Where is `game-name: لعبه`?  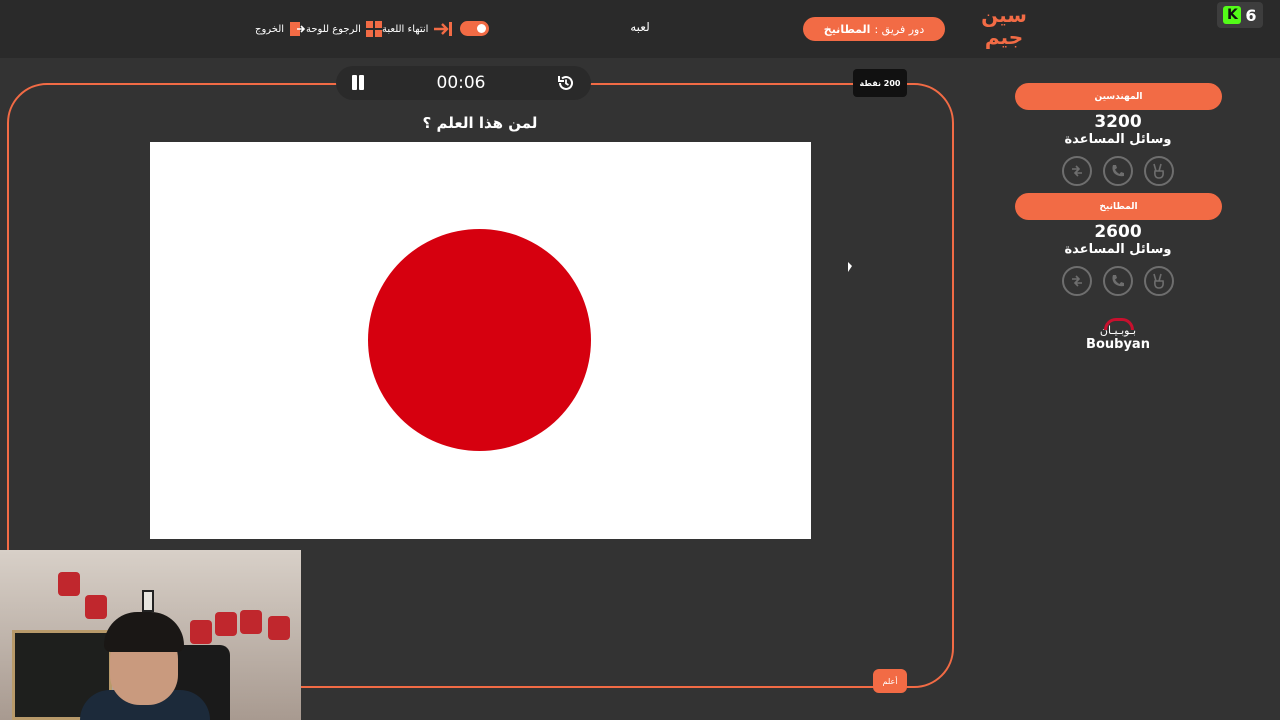 game-name: لعبه is located at coordinates (640, 27).